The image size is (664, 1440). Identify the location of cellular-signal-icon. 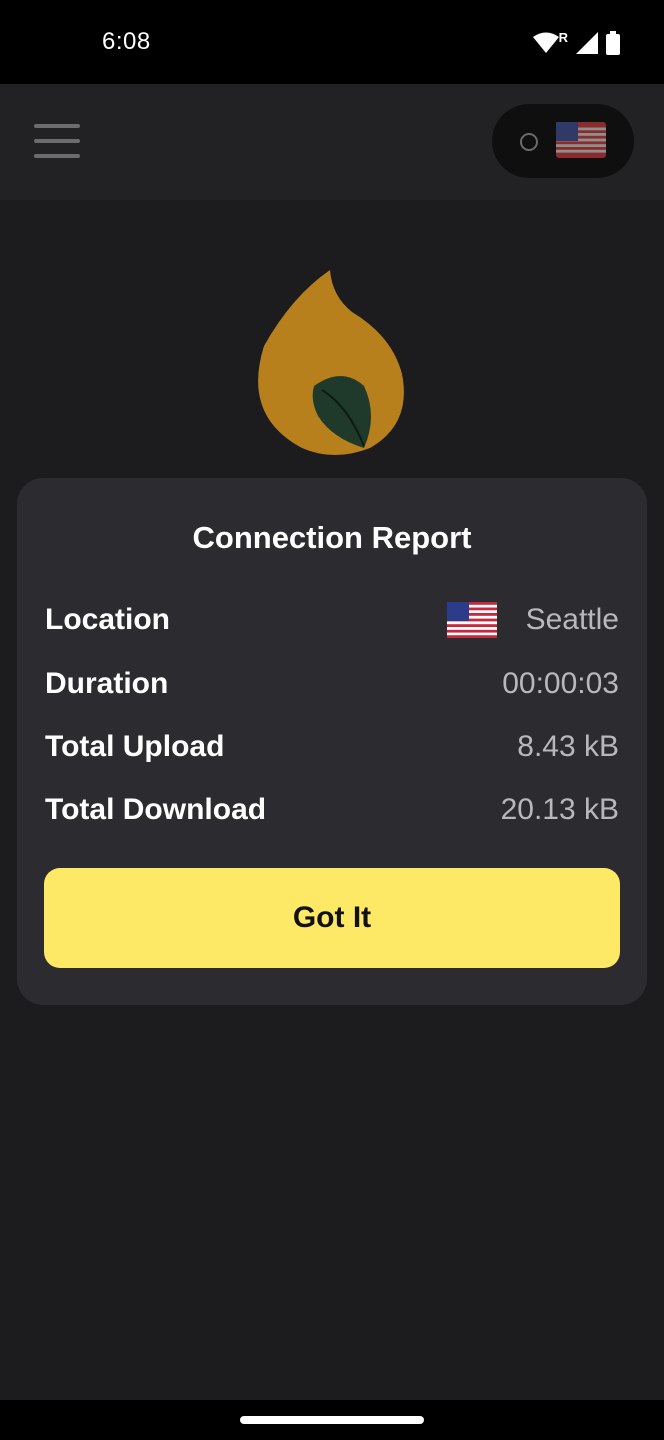
(587, 43).